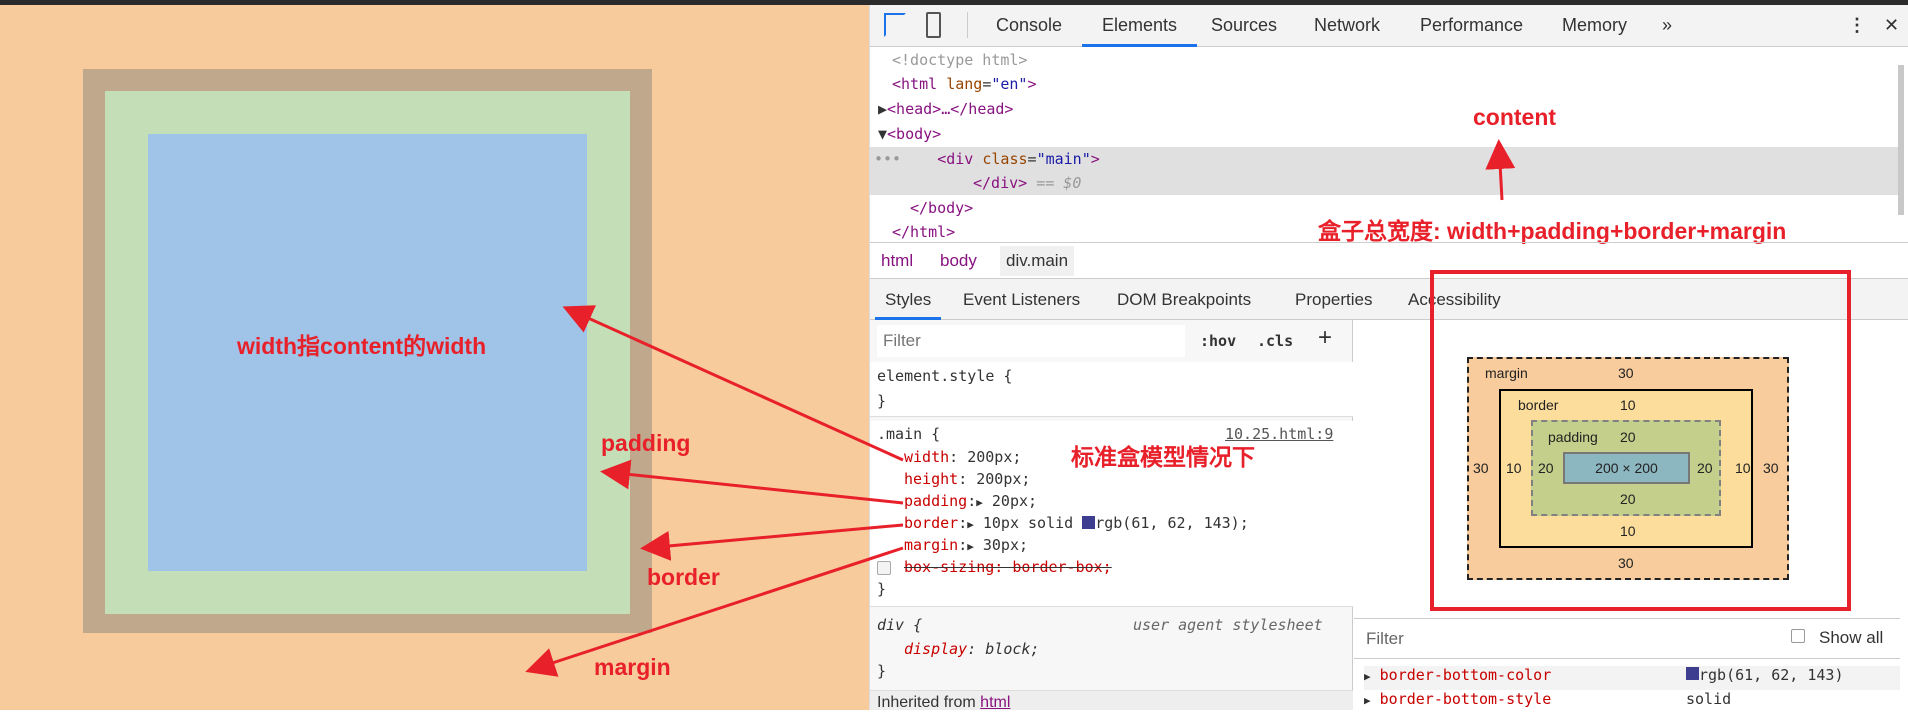 Image resolution: width=1908 pixels, height=712 pixels. I want to click on arrow-margin, so click(714, 611).